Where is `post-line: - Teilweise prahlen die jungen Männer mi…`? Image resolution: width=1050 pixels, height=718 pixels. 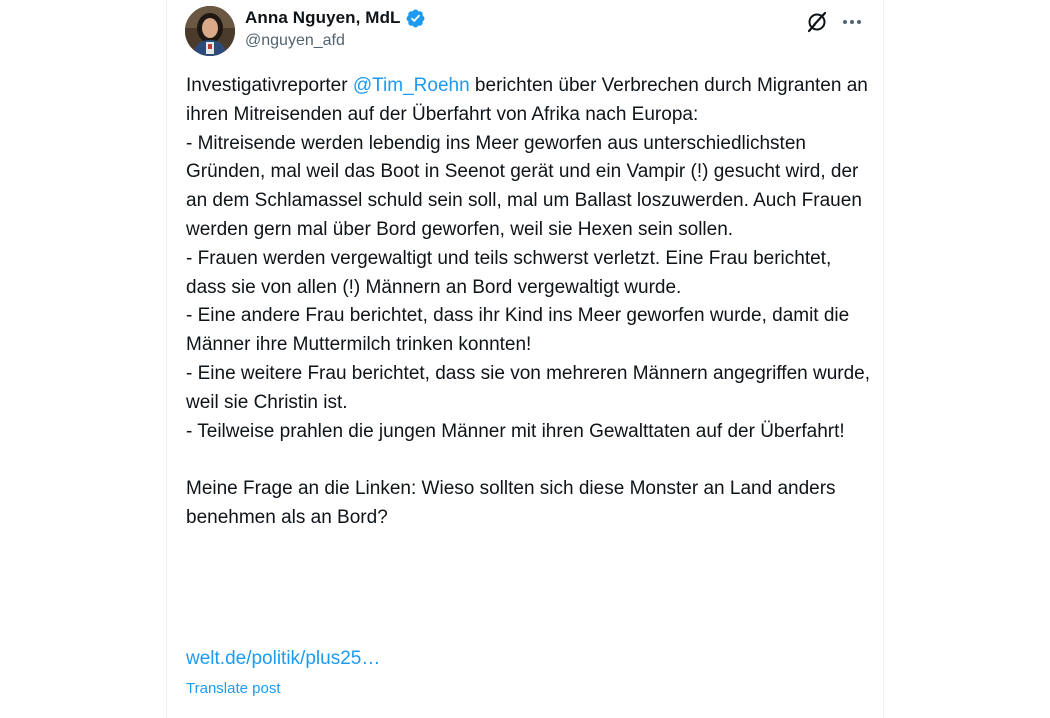
post-line: - Teilweise prahlen die jungen Männer mi… is located at coordinates (515, 431).